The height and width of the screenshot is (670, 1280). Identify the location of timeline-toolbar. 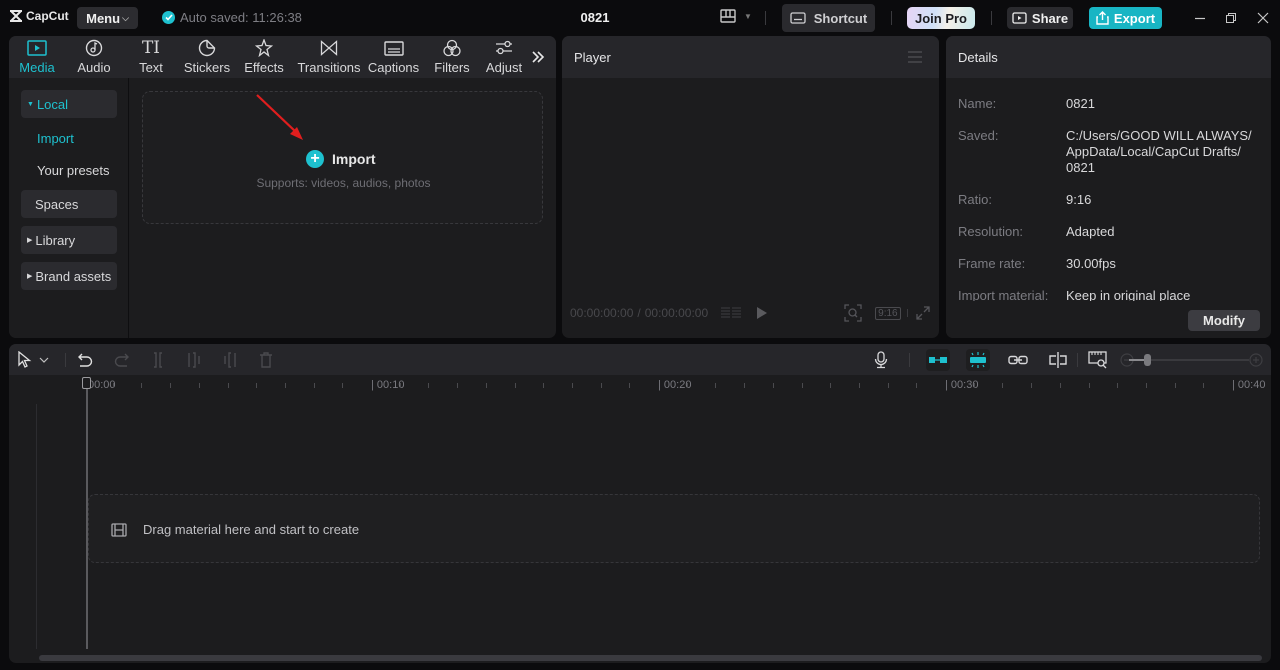
(640, 359).